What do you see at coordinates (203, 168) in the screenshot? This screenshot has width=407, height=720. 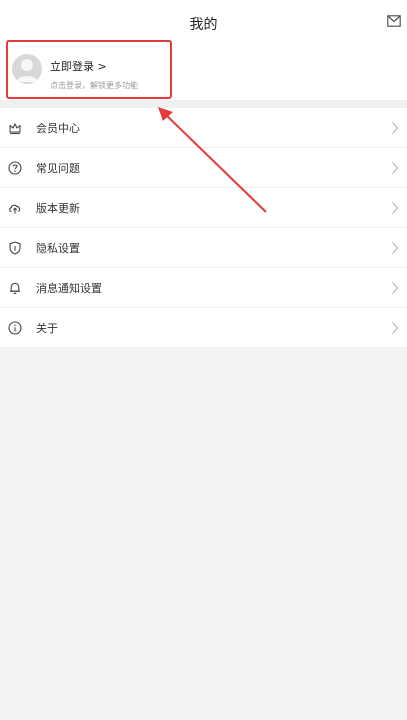 I see `menu-item-faq: 常见问题` at bounding box center [203, 168].